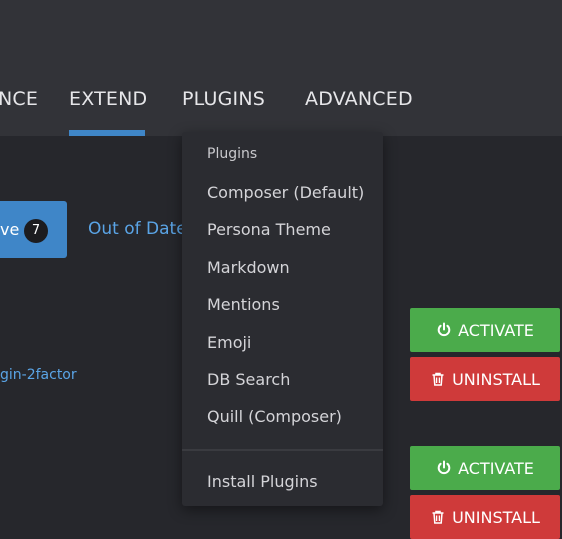 The image size is (562, 539). What do you see at coordinates (36, 231) in the screenshot?
I see `filter-active-count-badge: 7` at bounding box center [36, 231].